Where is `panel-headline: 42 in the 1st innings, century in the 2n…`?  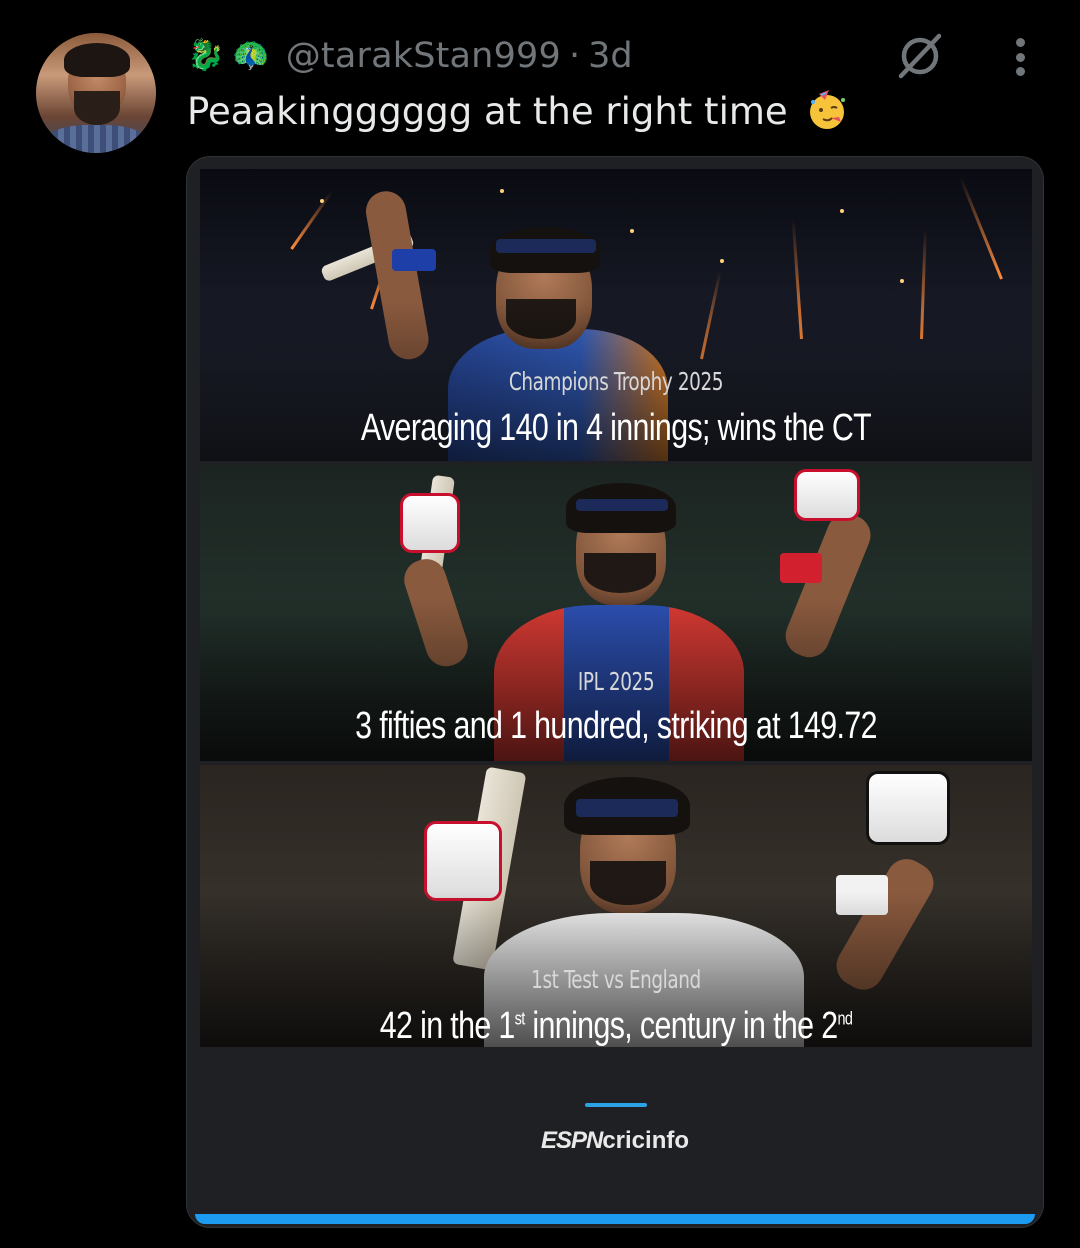
panel-headline: 42 in the 1st innings, century in the 2n… is located at coordinates (616, 1026).